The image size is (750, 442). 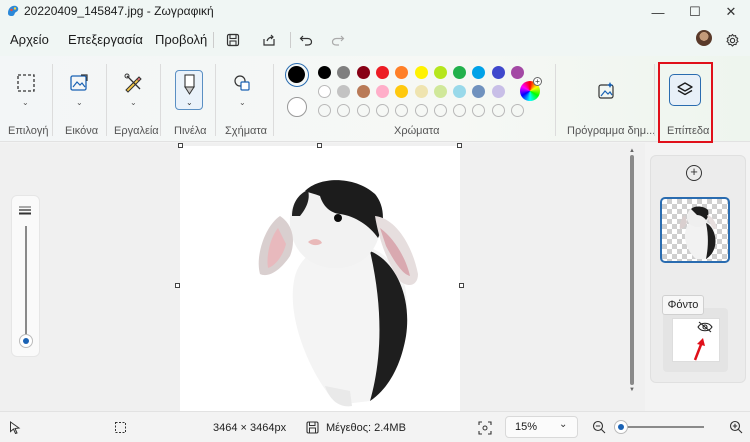 I want to click on save-icon, so click(x=233, y=40).